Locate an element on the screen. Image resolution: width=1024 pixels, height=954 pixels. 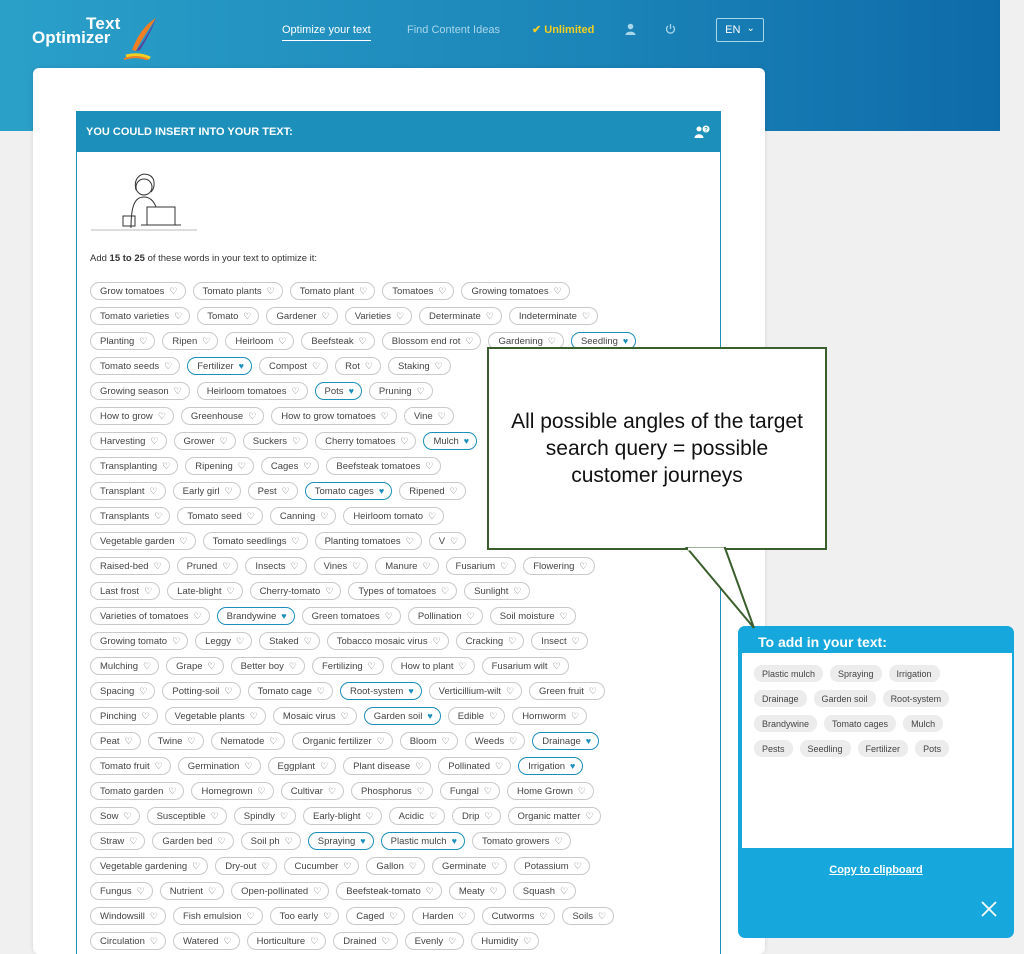
keyword-chip: Fish emulsion ♡ is located at coordinates (217, 916).